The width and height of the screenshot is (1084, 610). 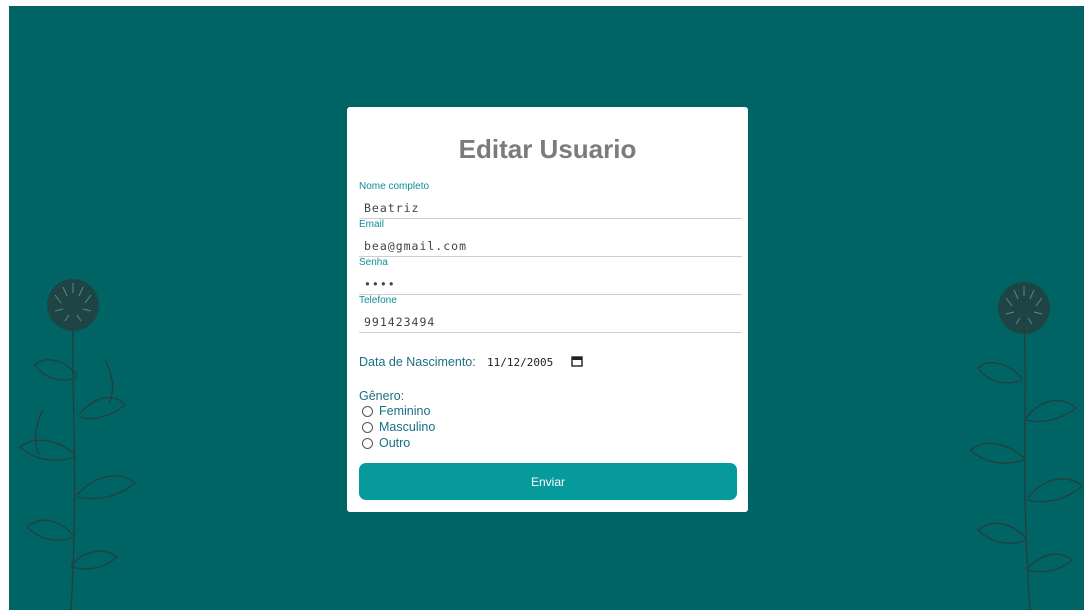 I want to click on form-title: Editar Usuario, so click(x=547, y=149).